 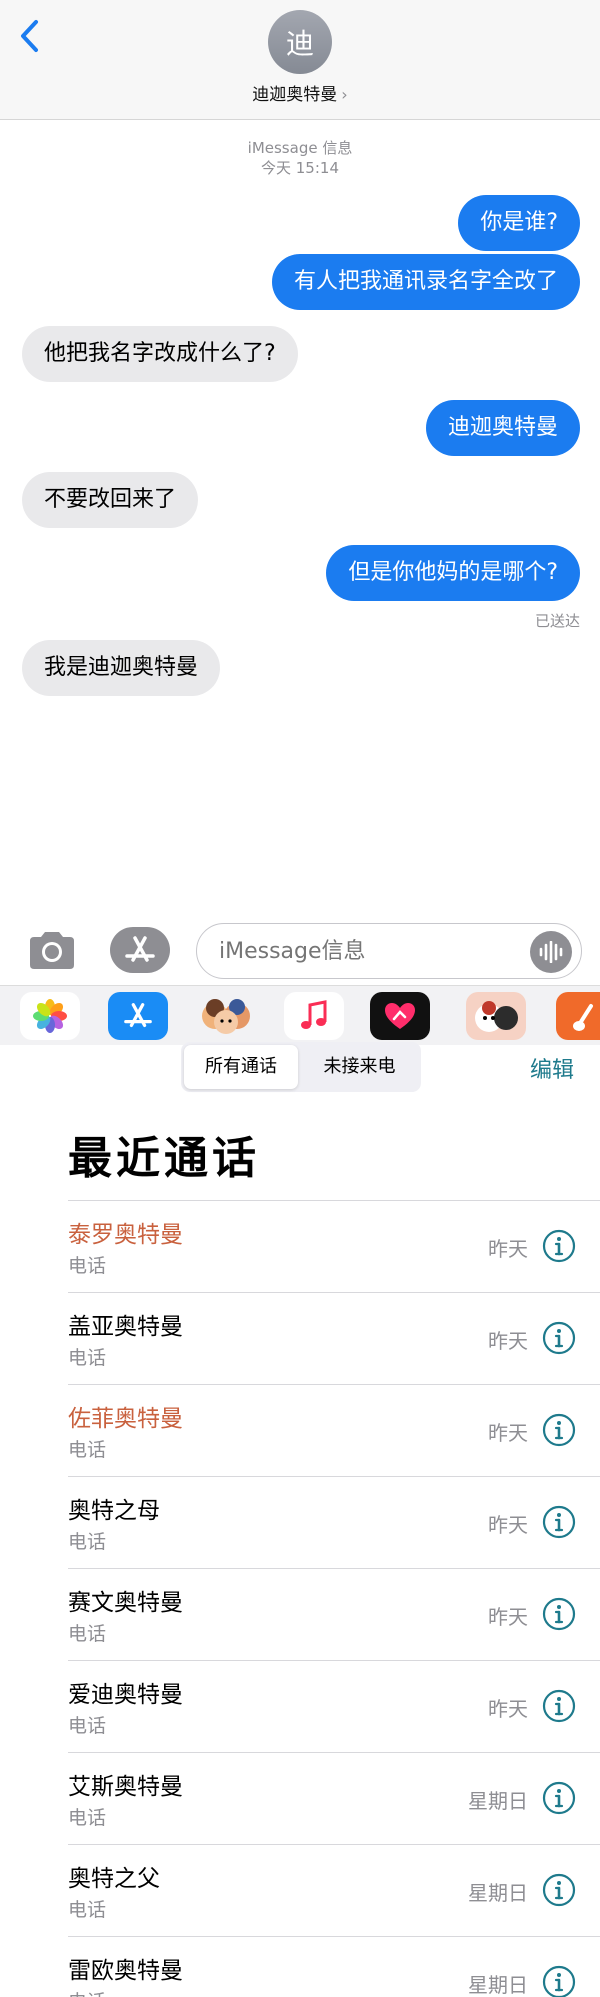 I want to click on caller-name: 泰罗奥特曼, so click(x=125, y=1235).